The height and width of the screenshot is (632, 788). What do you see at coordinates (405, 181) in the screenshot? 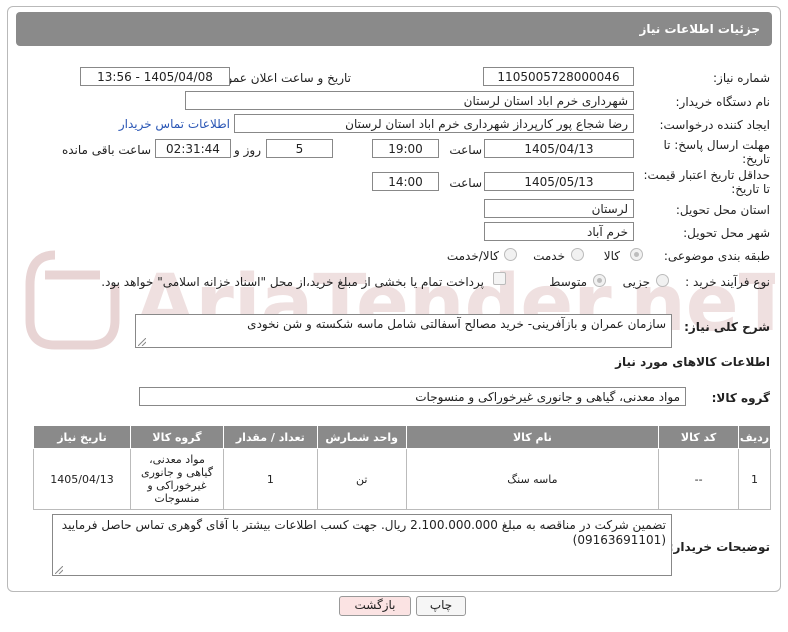
I see `validity-time-field: 14:00` at bounding box center [405, 181].